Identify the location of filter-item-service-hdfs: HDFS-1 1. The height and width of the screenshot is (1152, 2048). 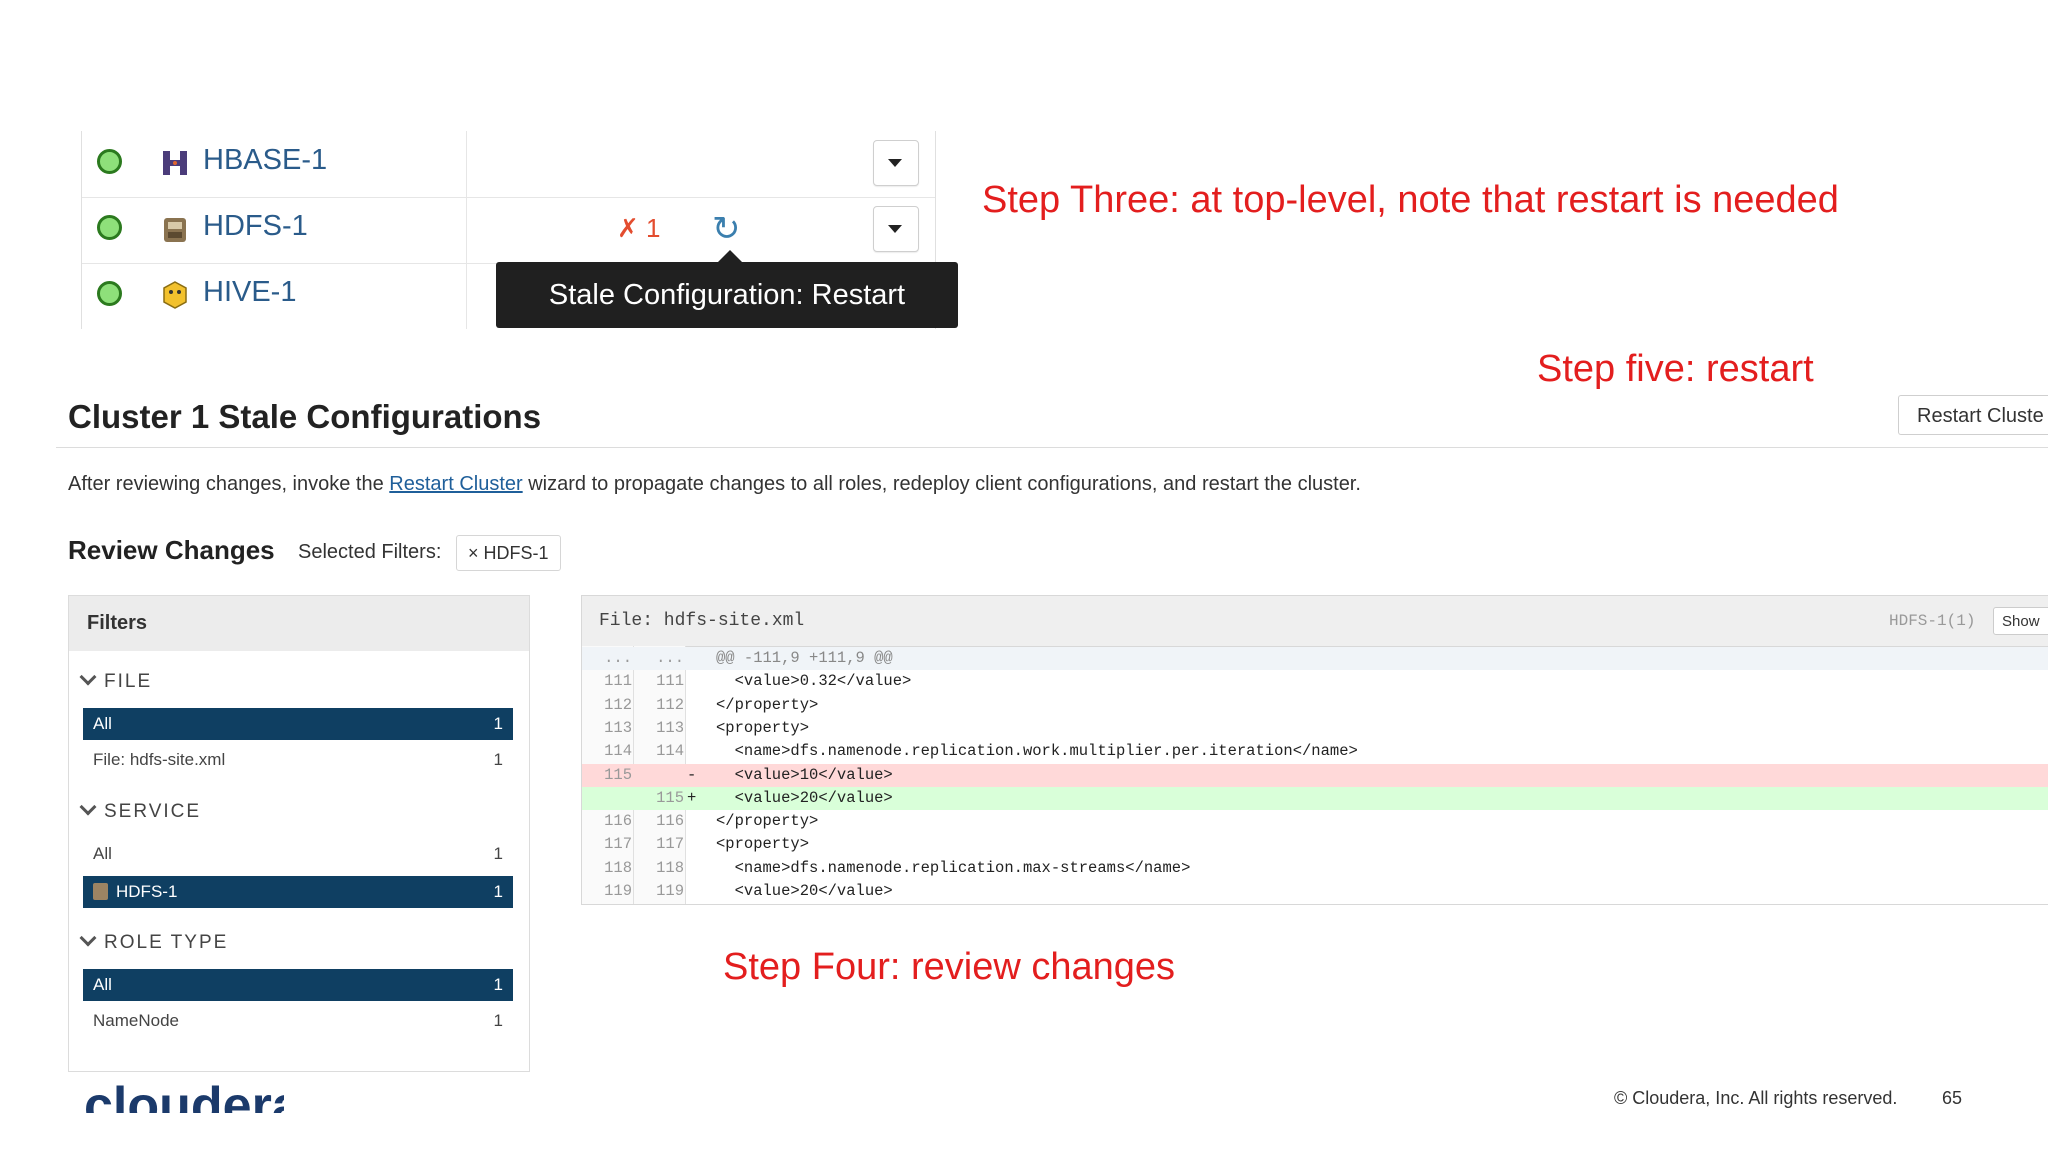
(298, 892).